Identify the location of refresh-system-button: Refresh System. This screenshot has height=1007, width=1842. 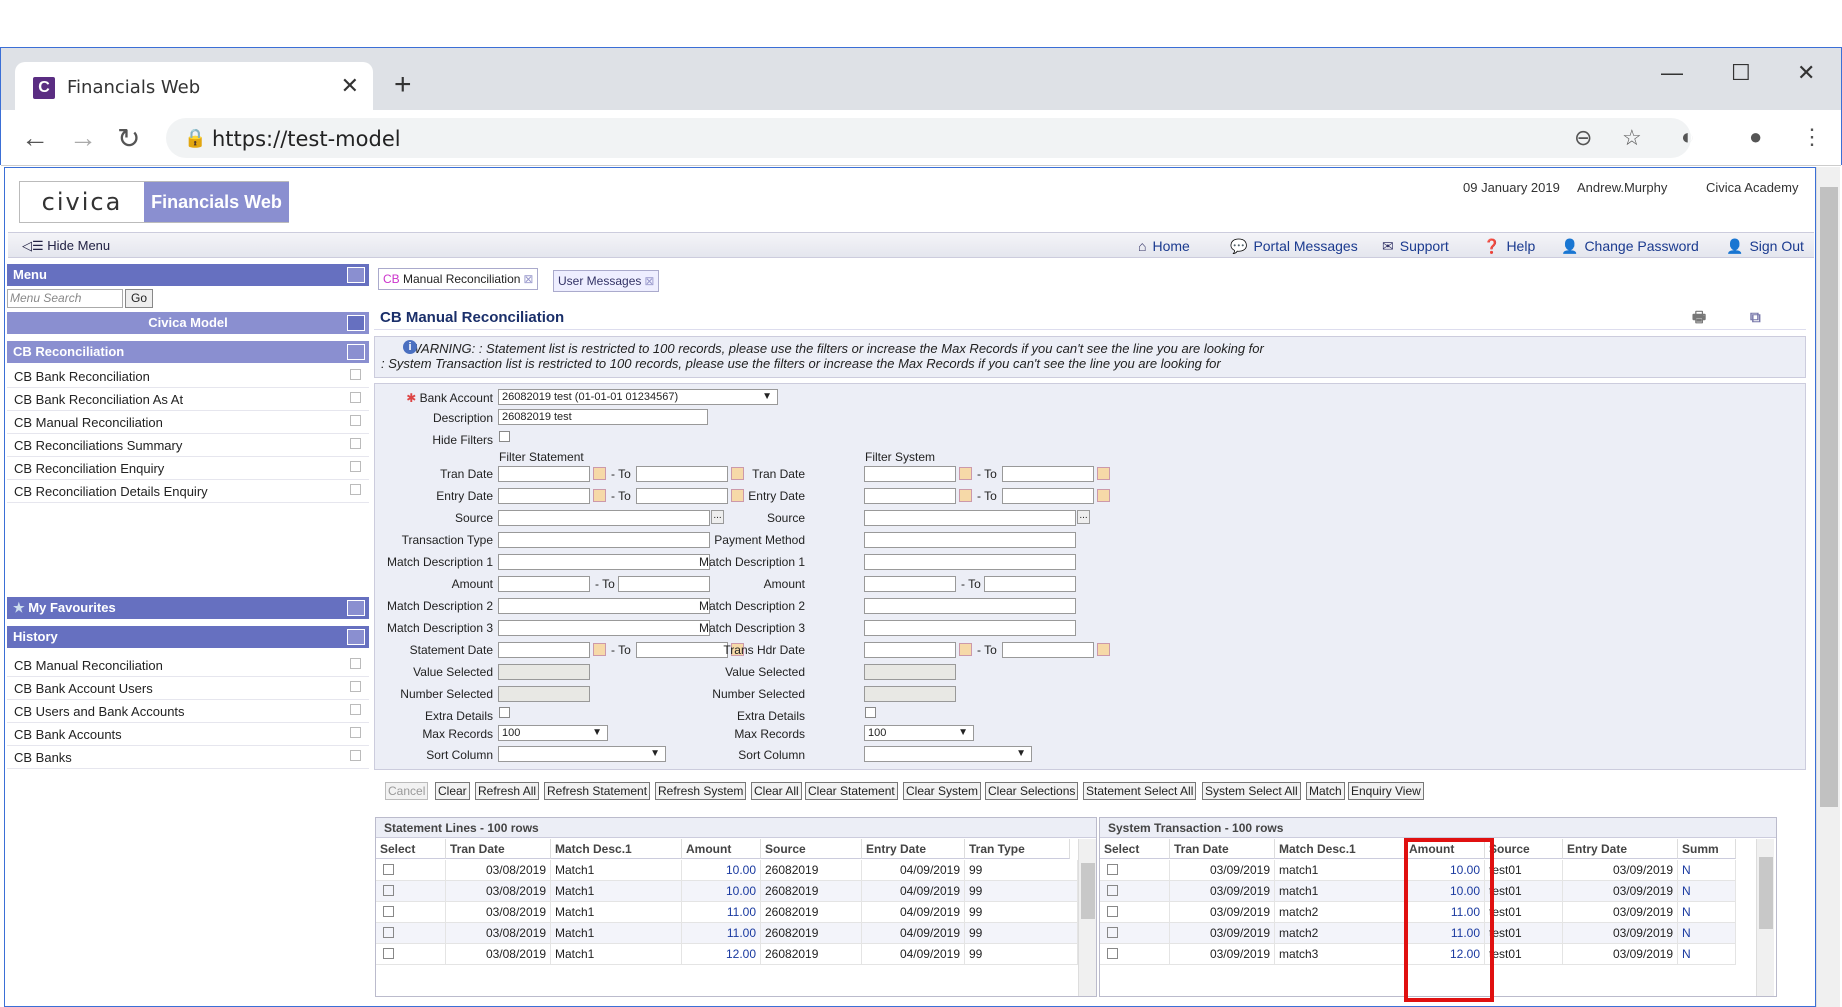
(701, 791).